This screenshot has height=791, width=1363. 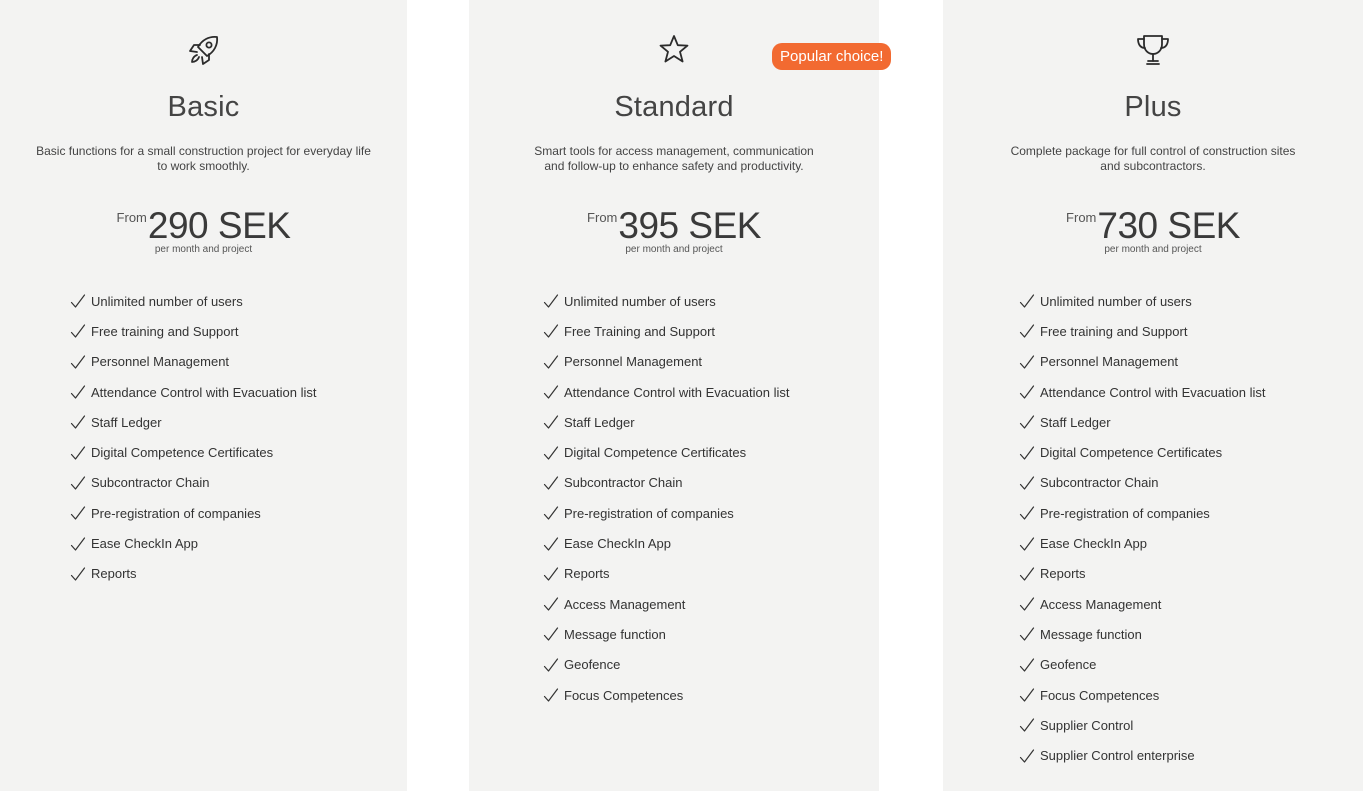 I want to click on plan-price: From395 SEK per month and project, so click(x=674, y=231).